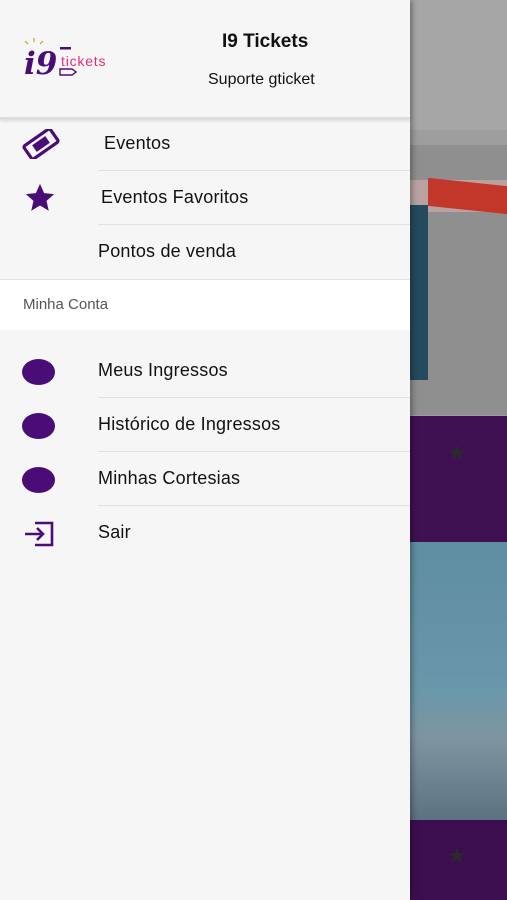 The width and height of the screenshot is (507, 900). I want to click on menu-item-sair: Sair, so click(205, 533).